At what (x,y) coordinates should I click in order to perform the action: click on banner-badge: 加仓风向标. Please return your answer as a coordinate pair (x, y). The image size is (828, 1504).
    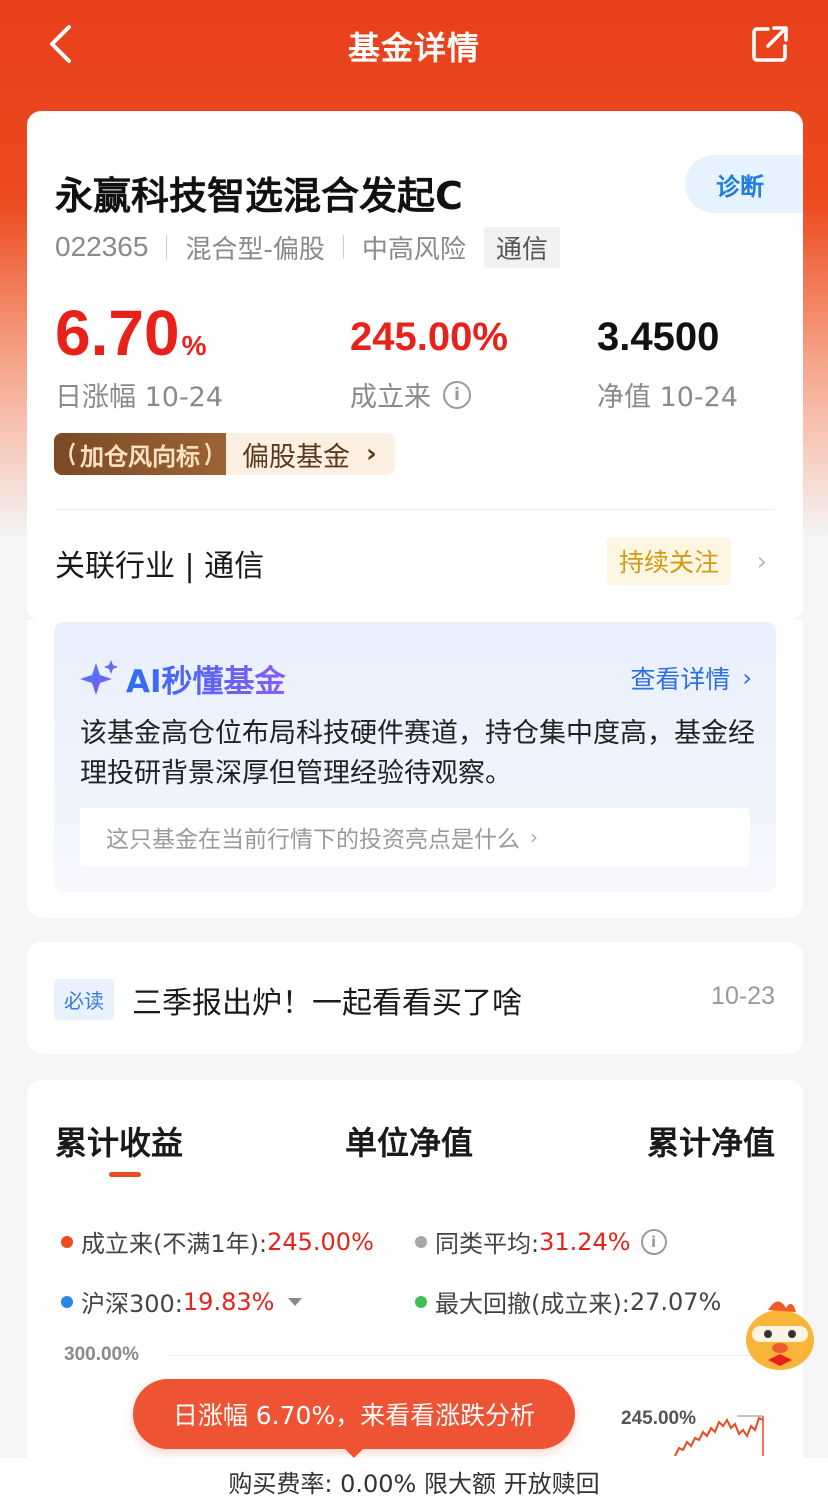
    Looking at the image, I should click on (140, 454).